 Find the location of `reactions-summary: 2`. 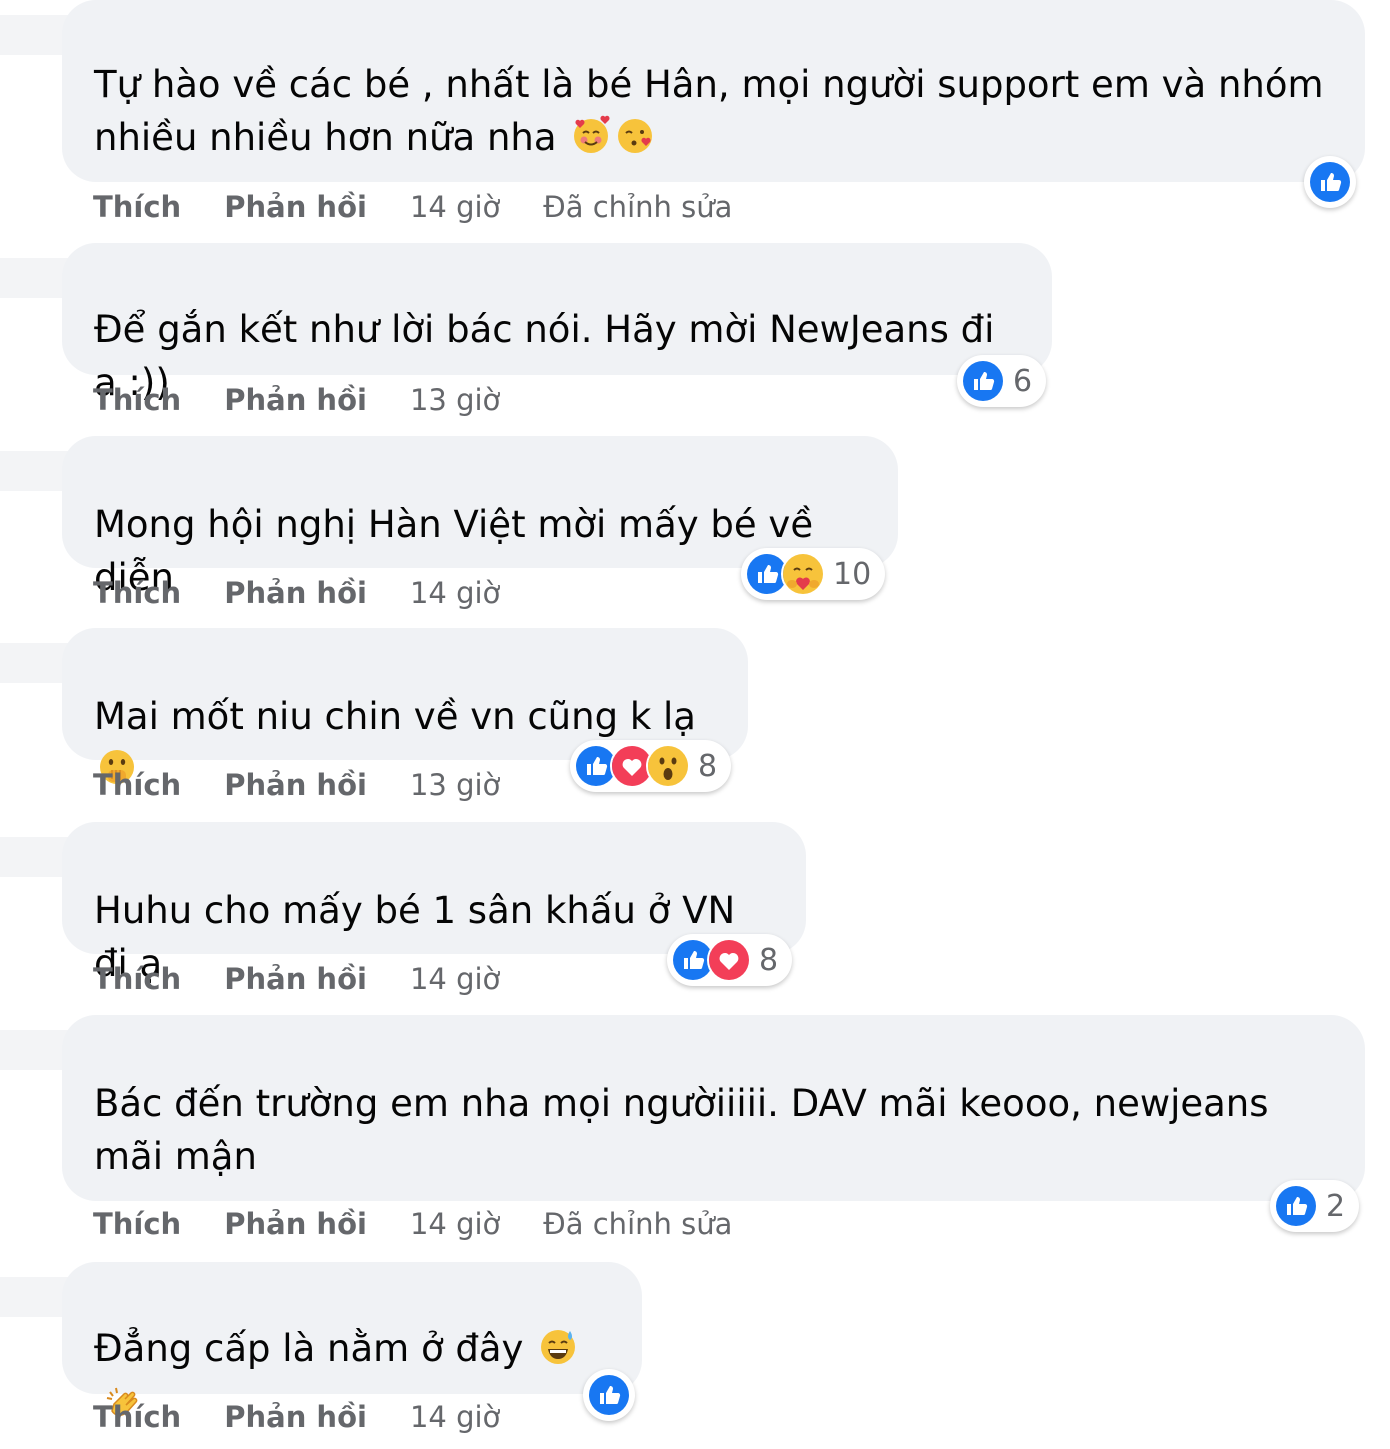

reactions-summary: 2 is located at coordinates (1315, 1206).